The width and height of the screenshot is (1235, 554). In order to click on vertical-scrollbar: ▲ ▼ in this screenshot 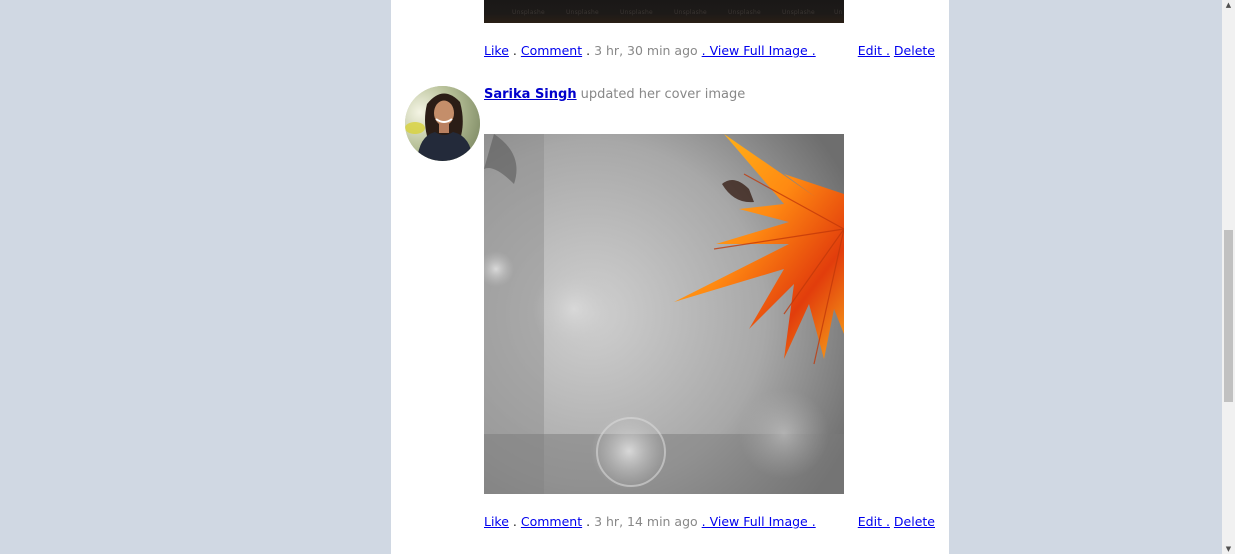, I will do `click(1228, 277)`.